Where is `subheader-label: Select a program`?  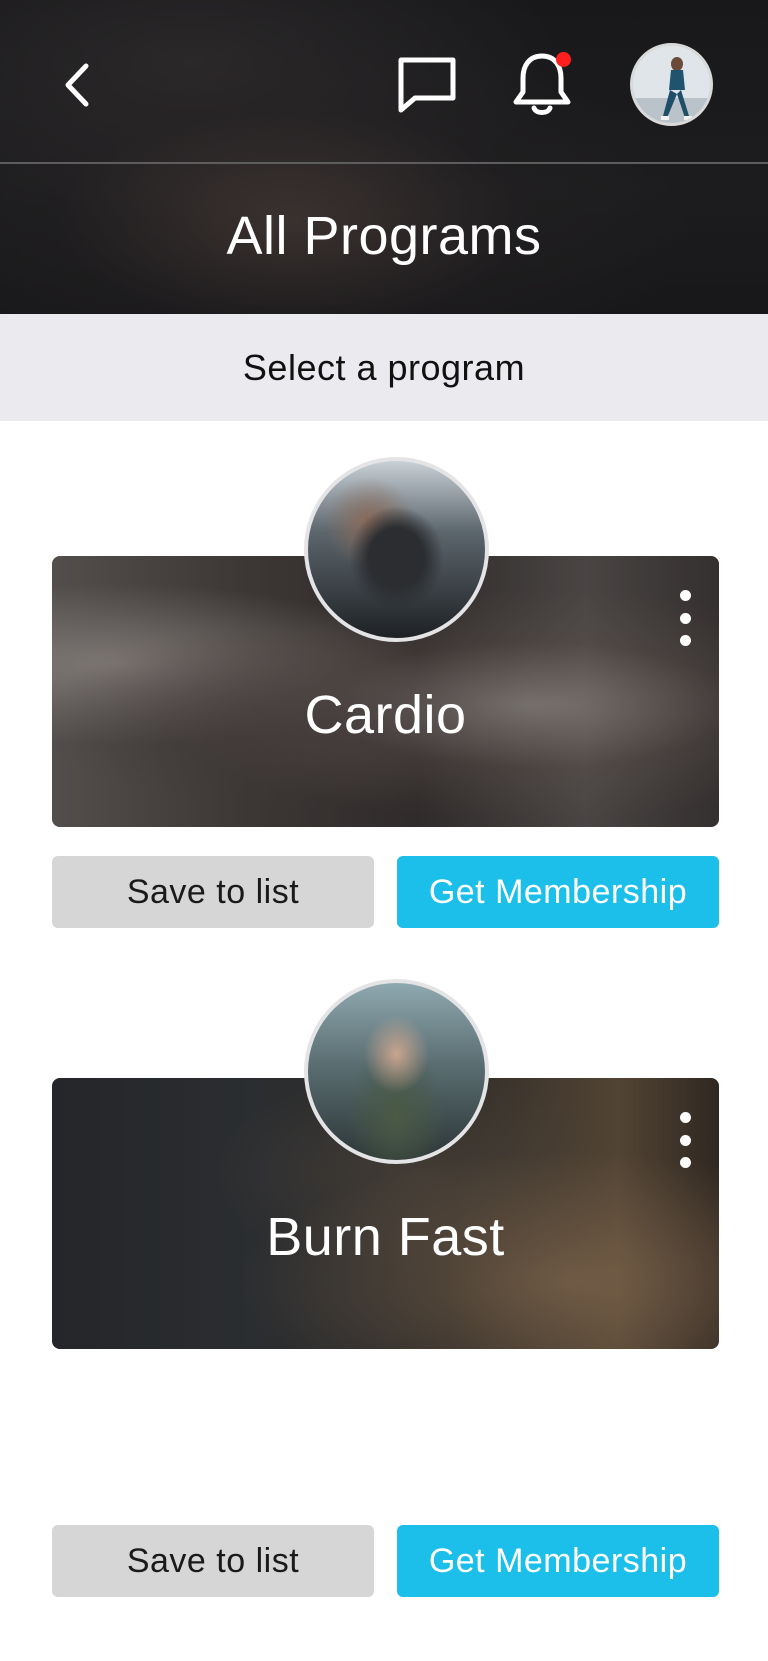 subheader-label: Select a program is located at coordinates (384, 367).